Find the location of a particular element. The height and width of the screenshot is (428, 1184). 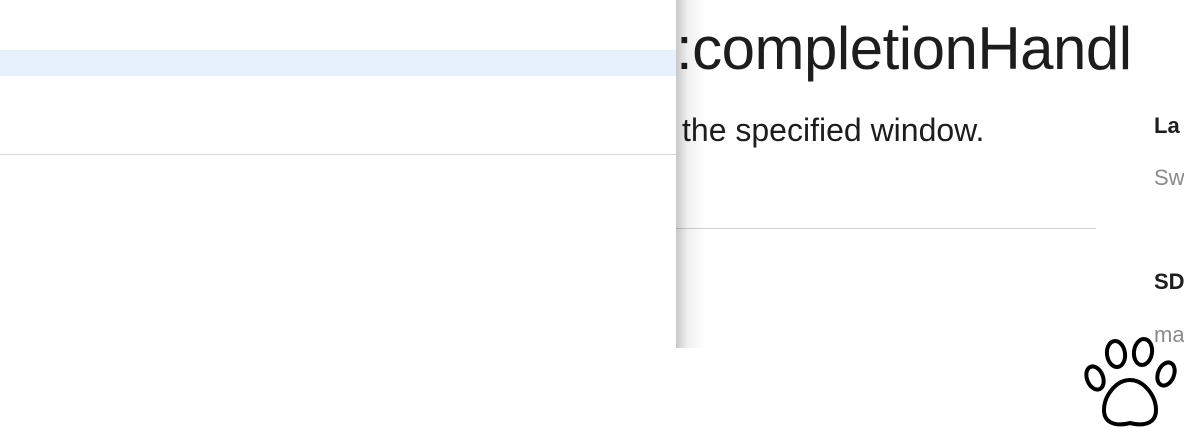

sdk-heading: SD is located at coordinates (1169, 281).